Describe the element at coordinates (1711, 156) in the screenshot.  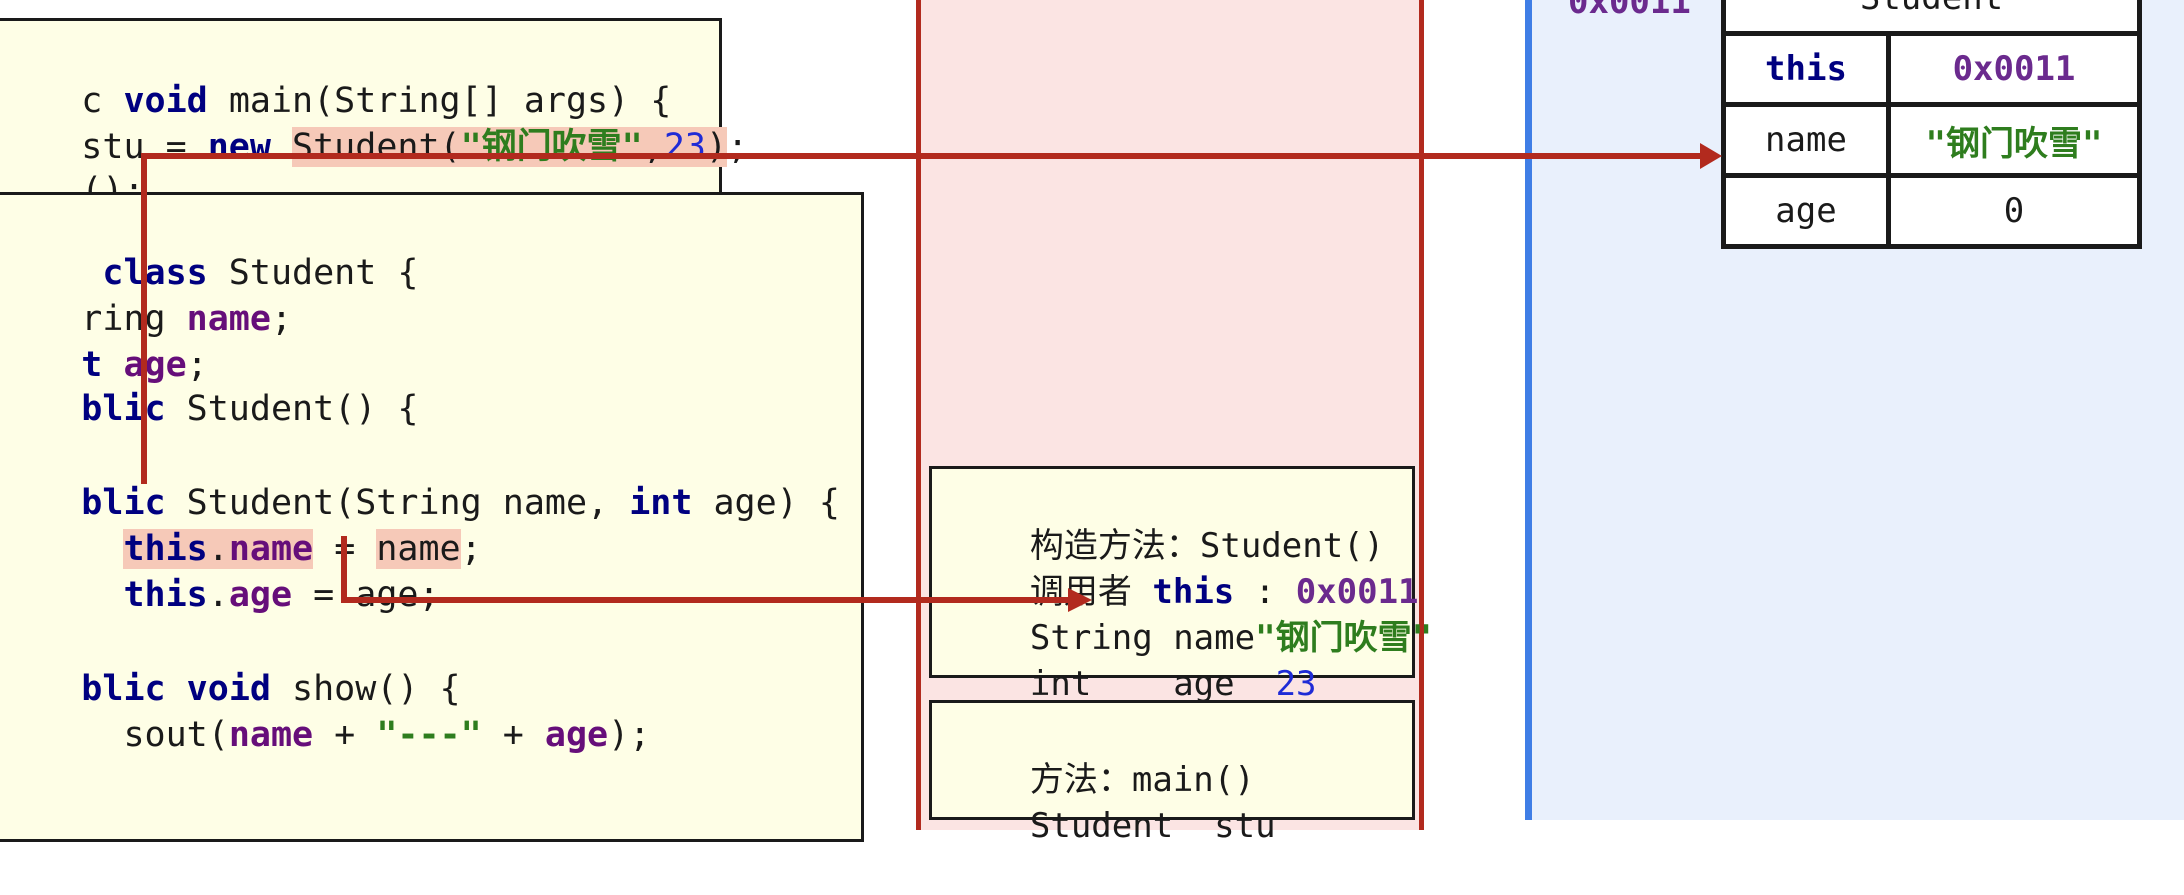
I see `arrow-this-name-to-heap-head` at that location.